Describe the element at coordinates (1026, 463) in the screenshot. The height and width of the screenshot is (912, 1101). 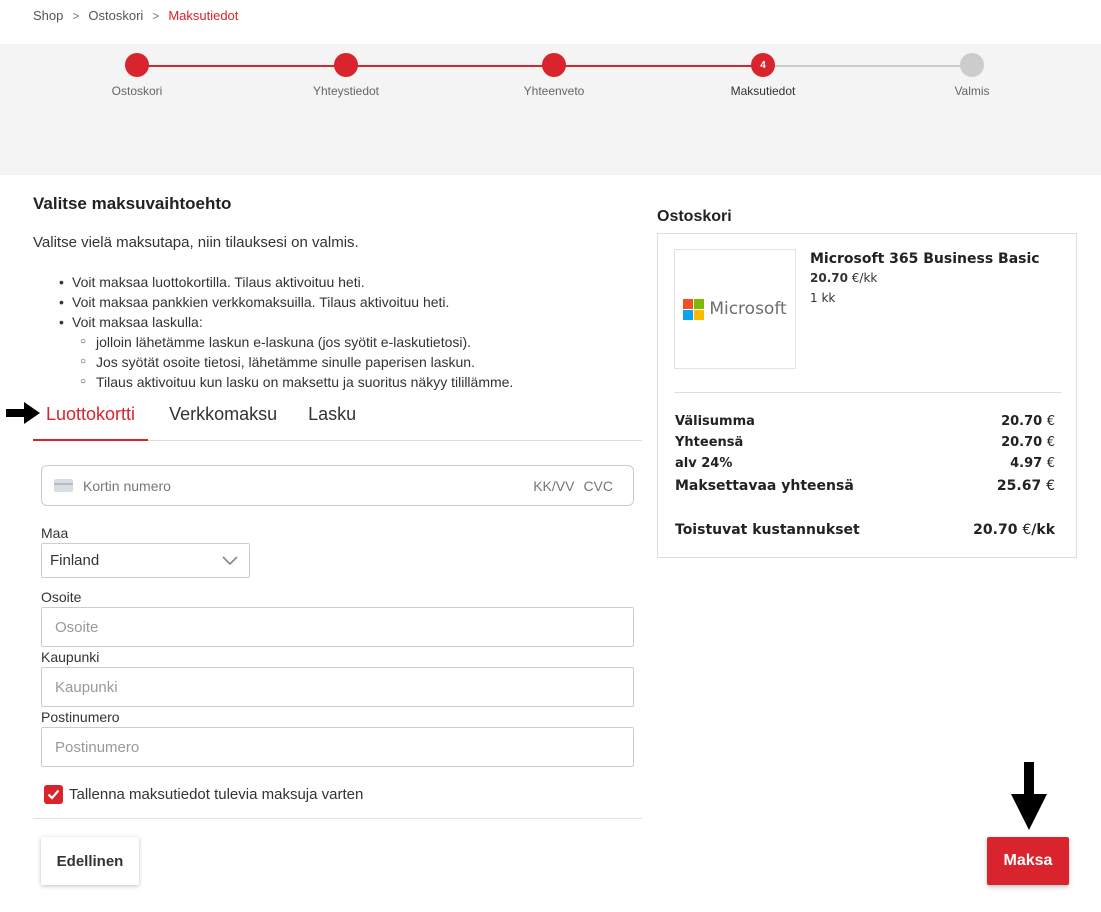
I see `amount: 4.97` at that location.